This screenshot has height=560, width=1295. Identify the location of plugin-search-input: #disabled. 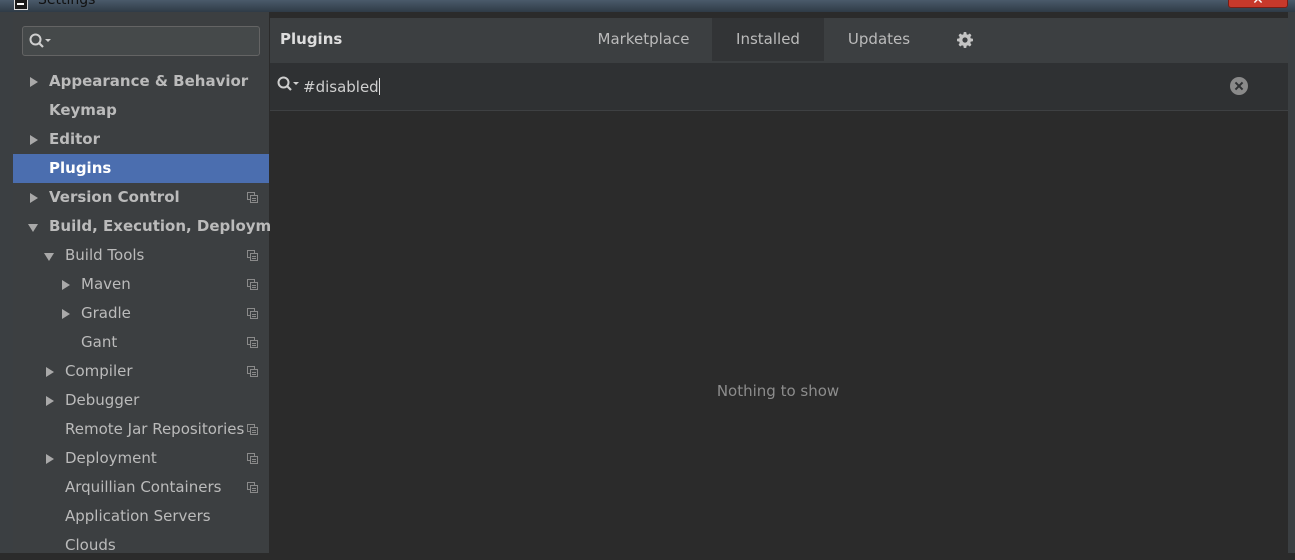
(341, 87).